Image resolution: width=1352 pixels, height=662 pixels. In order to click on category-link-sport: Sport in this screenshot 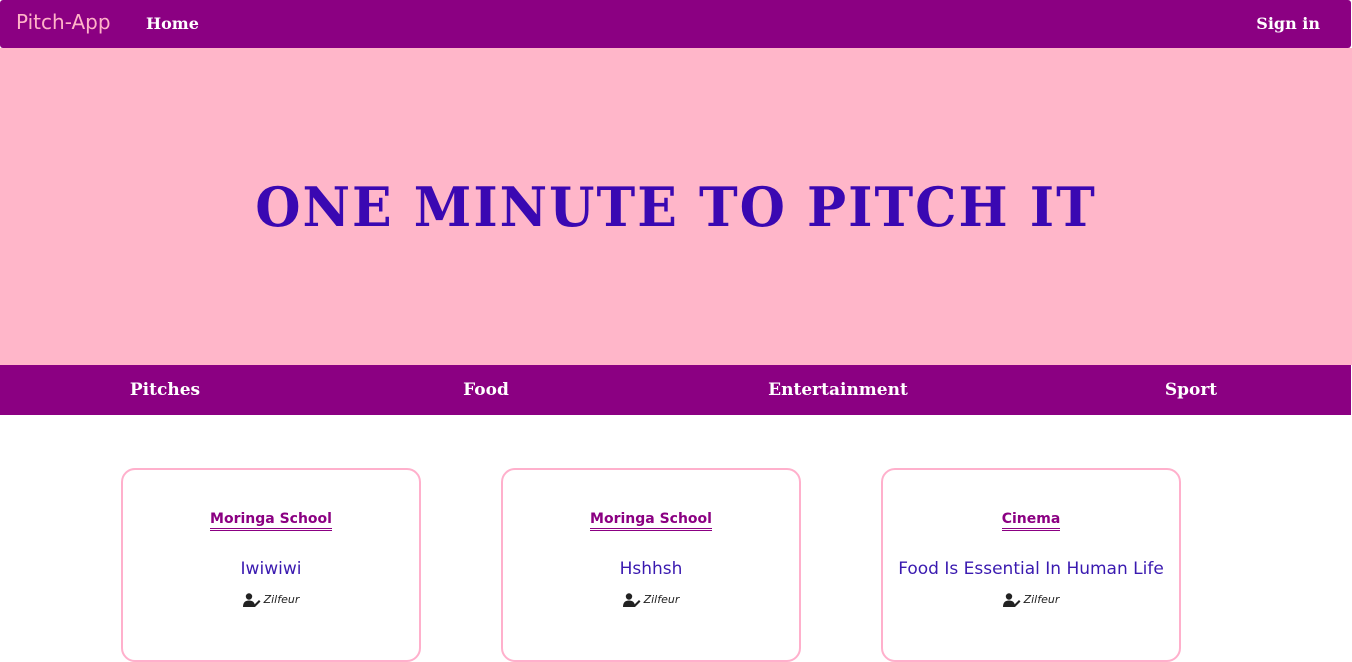, I will do `click(1191, 390)`.